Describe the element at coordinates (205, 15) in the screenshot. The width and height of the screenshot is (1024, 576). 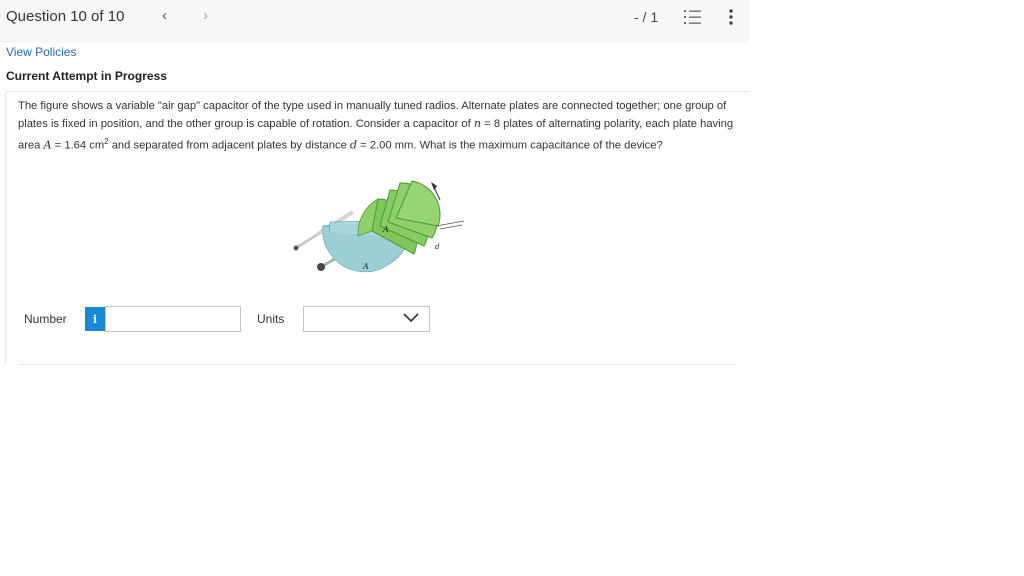
I see `chevron-right-icon: ›` at that location.